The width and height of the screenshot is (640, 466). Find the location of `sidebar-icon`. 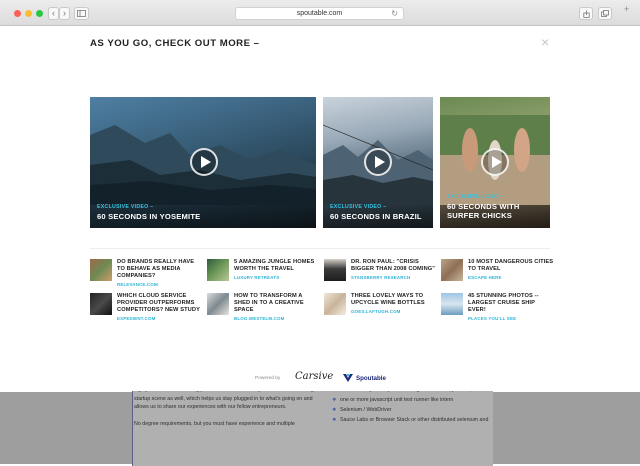

sidebar-icon is located at coordinates (81, 13).